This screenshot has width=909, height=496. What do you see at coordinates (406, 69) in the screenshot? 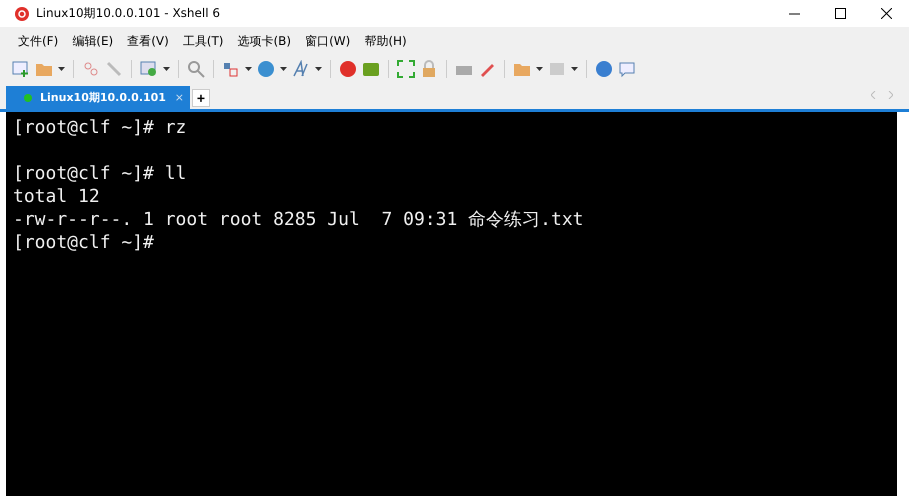
I see `fullscreen-icon` at bounding box center [406, 69].